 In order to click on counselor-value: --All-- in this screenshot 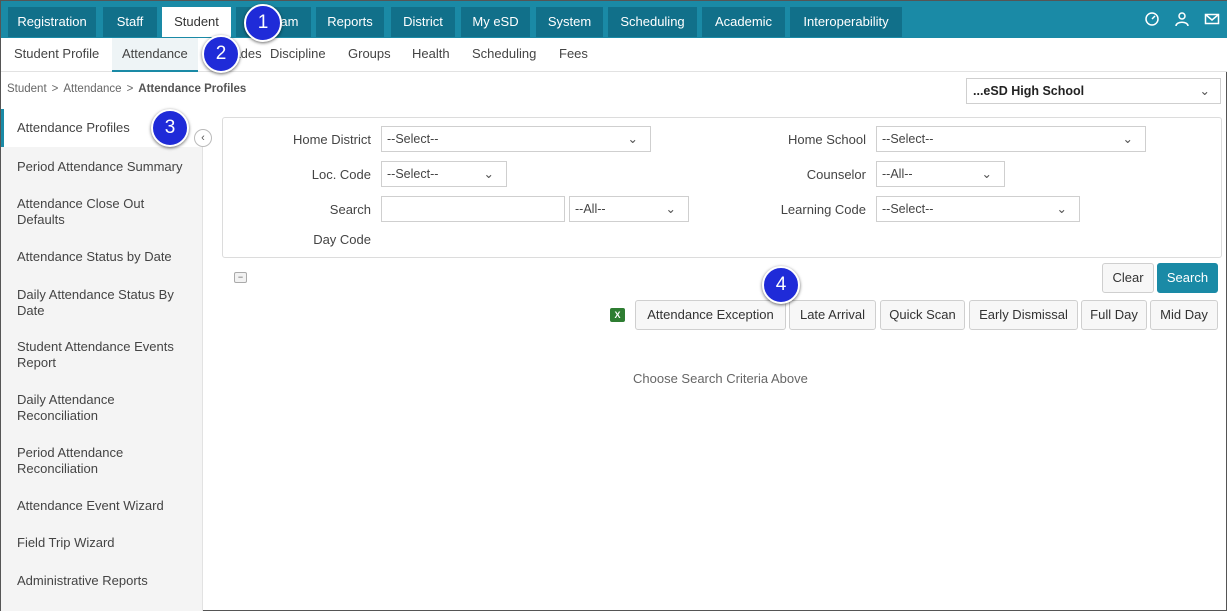, I will do `click(897, 174)`.